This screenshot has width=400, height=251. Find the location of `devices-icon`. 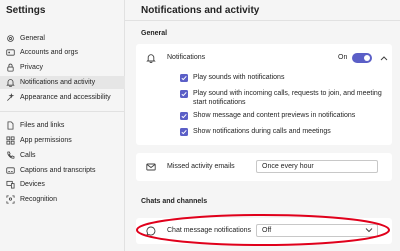

devices-icon is located at coordinates (10, 184).